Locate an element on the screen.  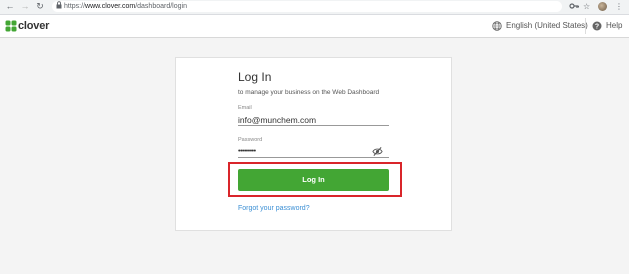
highlight-box is located at coordinates (315, 179).